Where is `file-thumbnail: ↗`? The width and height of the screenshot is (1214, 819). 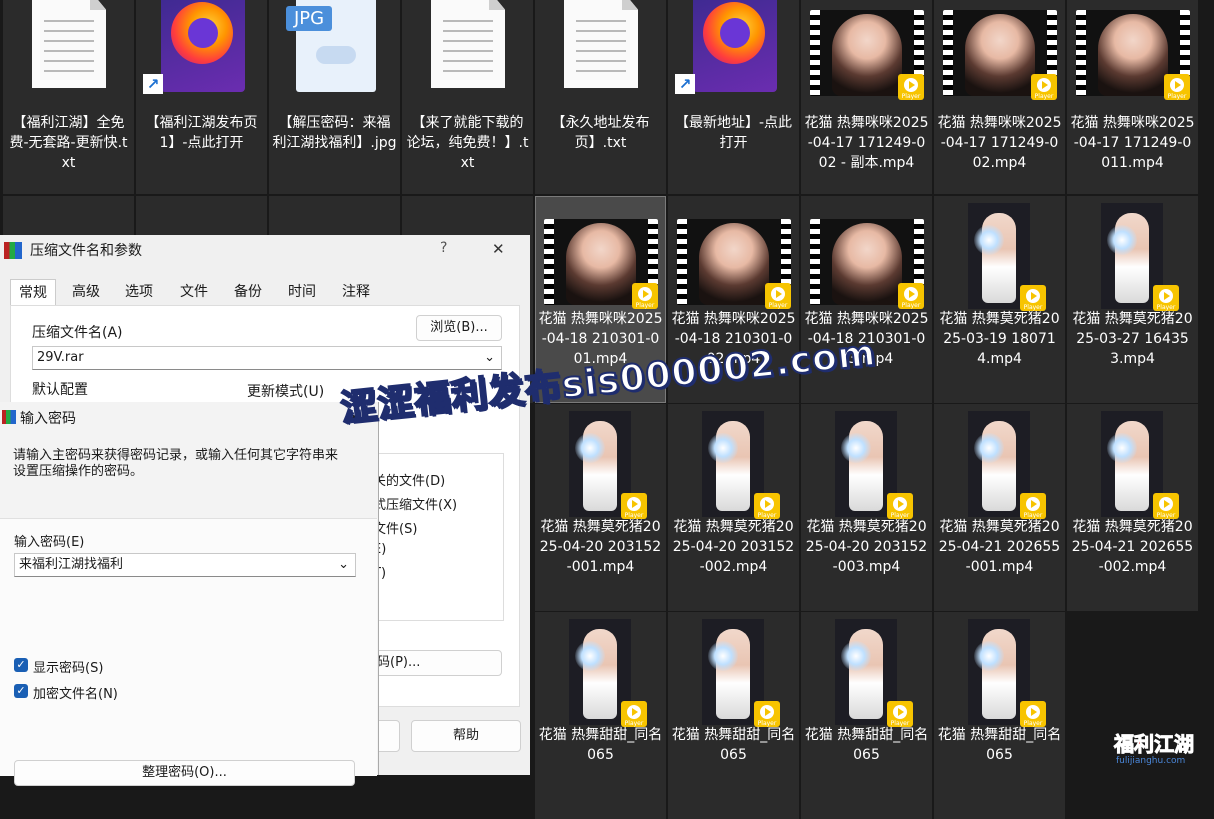 file-thumbnail: ↗ is located at coordinates (733, 50).